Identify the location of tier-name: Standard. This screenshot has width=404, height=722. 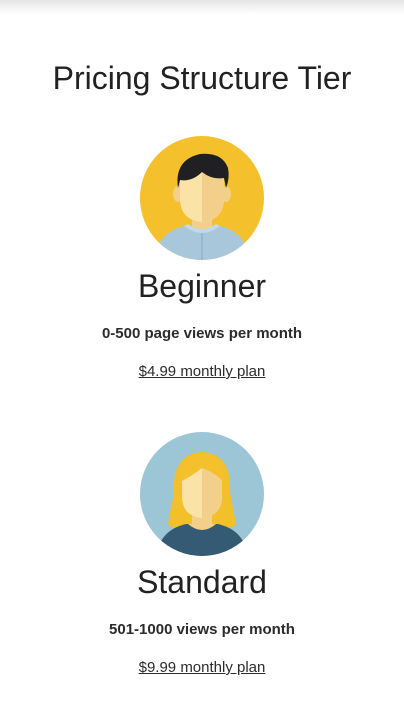
(202, 582).